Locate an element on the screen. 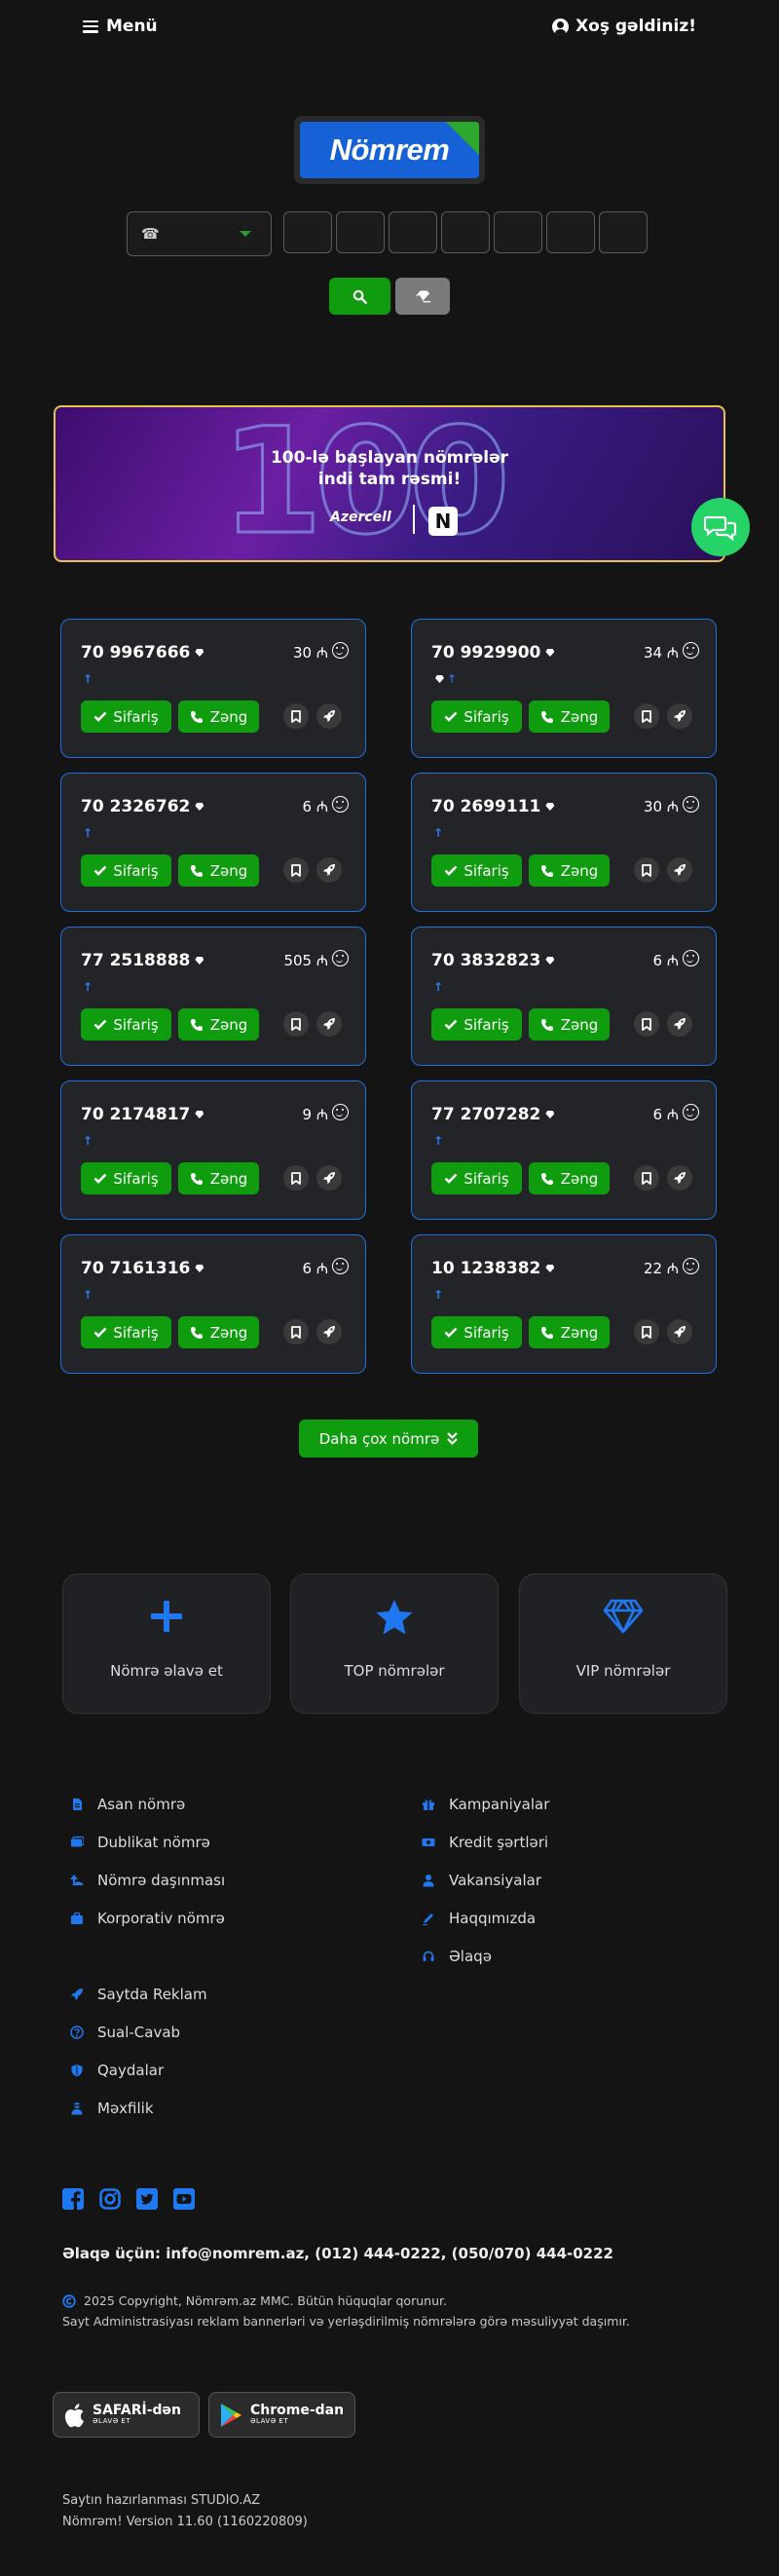 The height and width of the screenshot is (2576, 779). footer-link: Əlaqə is located at coordinates (457, 1956).